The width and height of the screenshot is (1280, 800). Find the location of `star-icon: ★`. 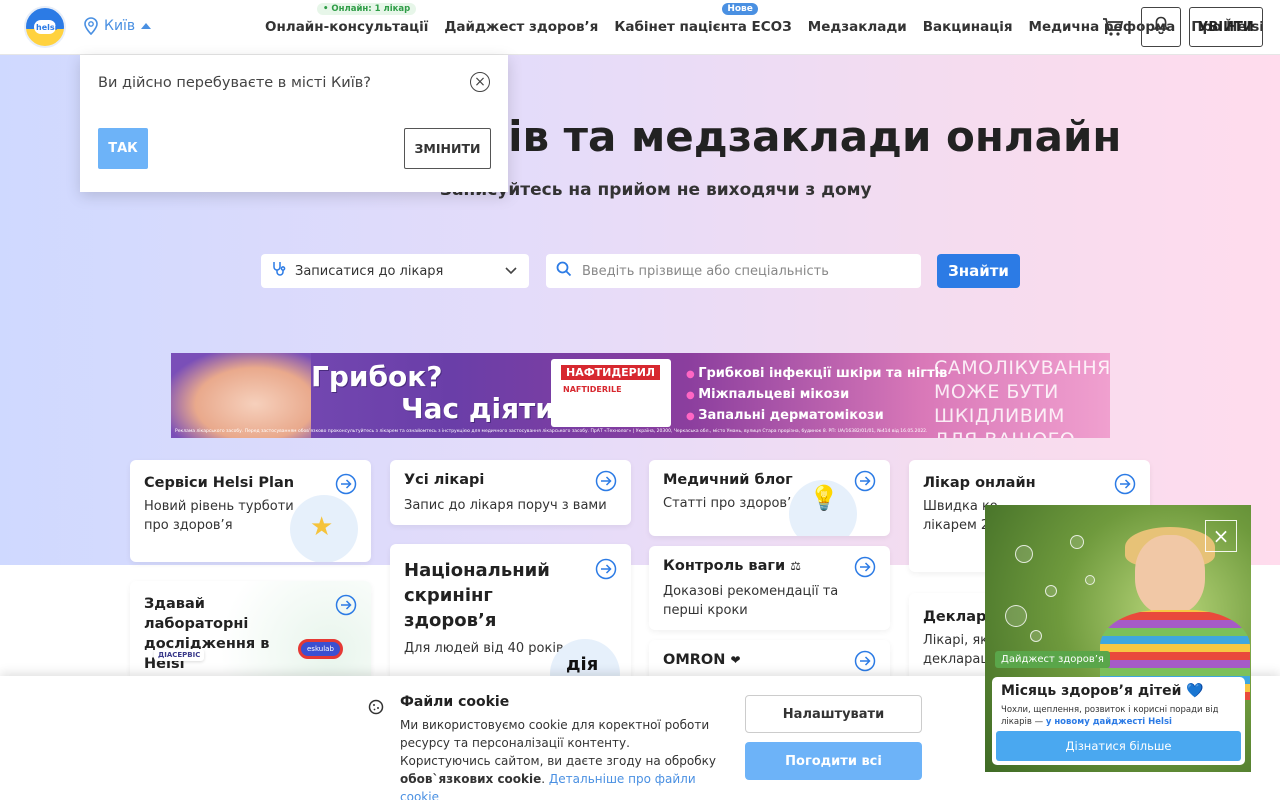

star-icon: ★ is located at coordinates (322, 527).